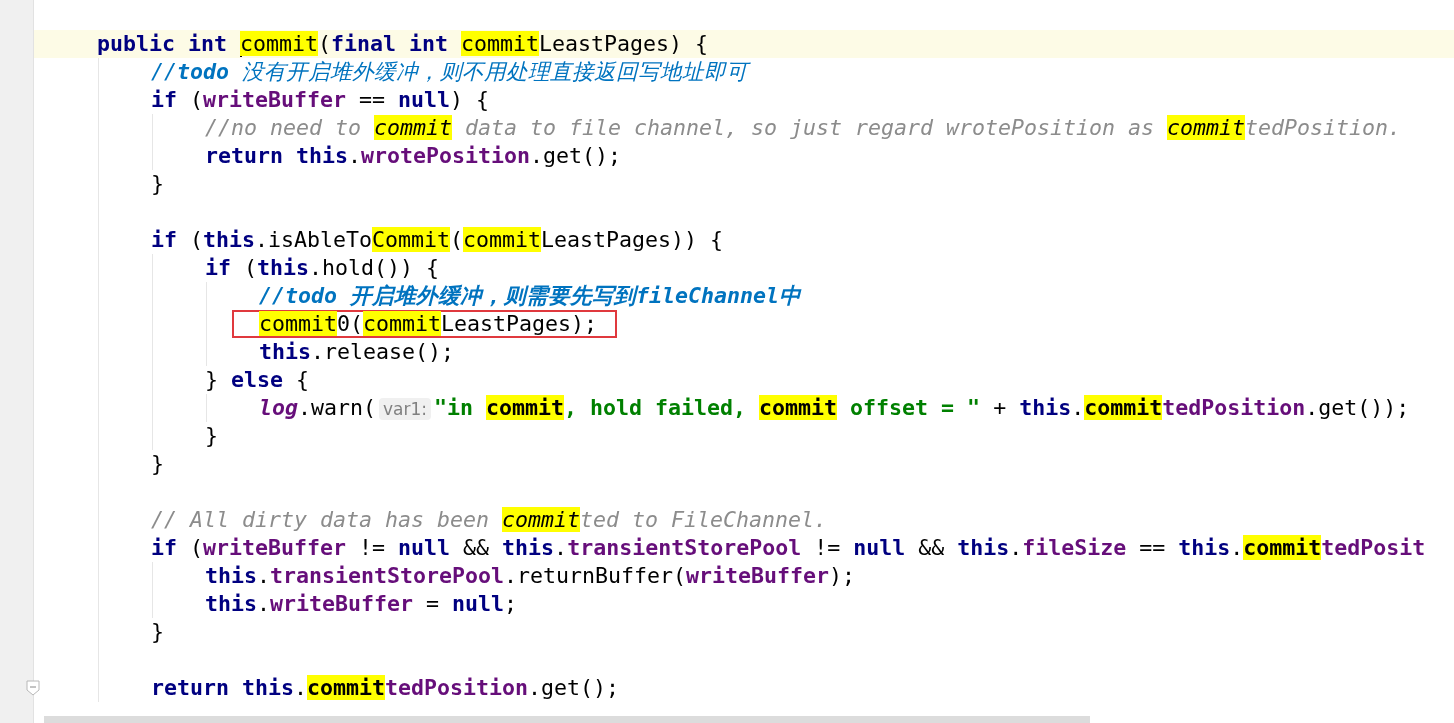  Describe the element at coordinates (403, 44) in the screenshot. I see `code-line: public int commit(final int commitLeastPages) {` at that location.